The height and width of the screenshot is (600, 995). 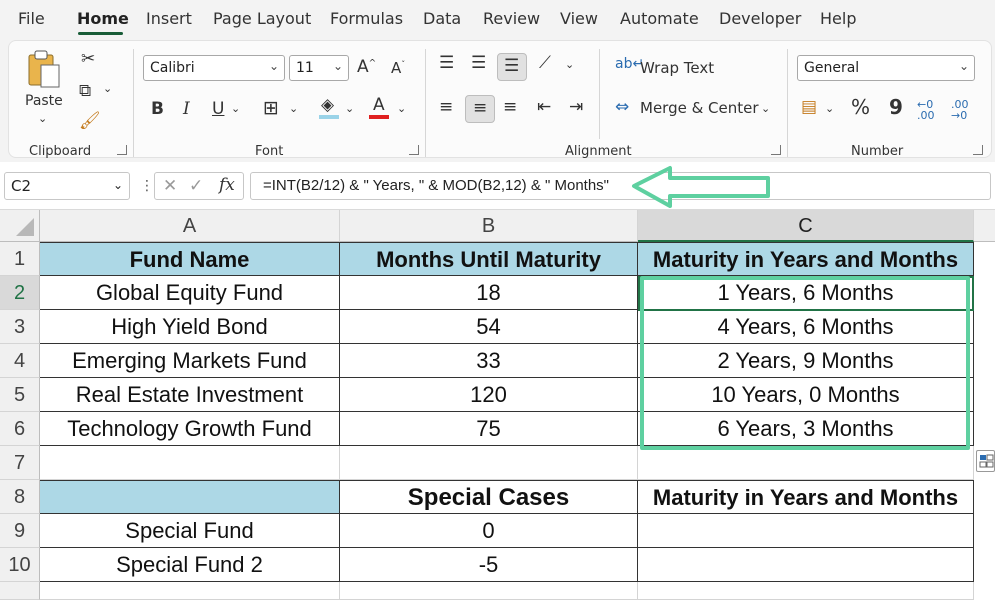 I want to click on number-launcher-icon, so click(x=978, y=150).